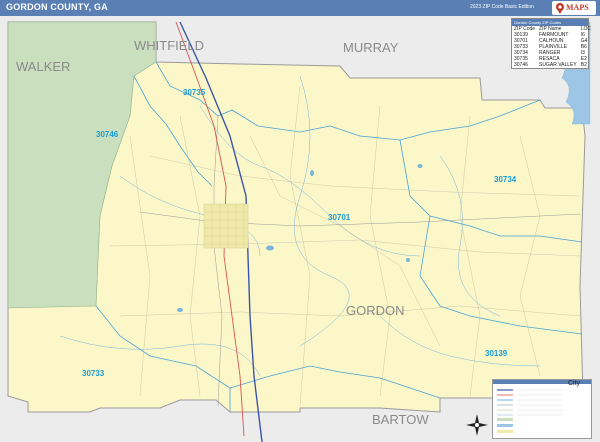 The height and width of the screenshot is (442, 600). I want to click on zip-label-30735: 30735, so click(194, 92).